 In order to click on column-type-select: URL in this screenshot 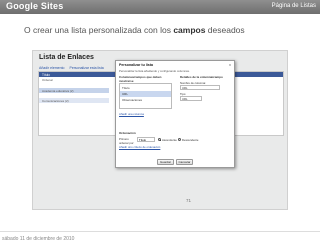, I will do `click(191, 98)`.